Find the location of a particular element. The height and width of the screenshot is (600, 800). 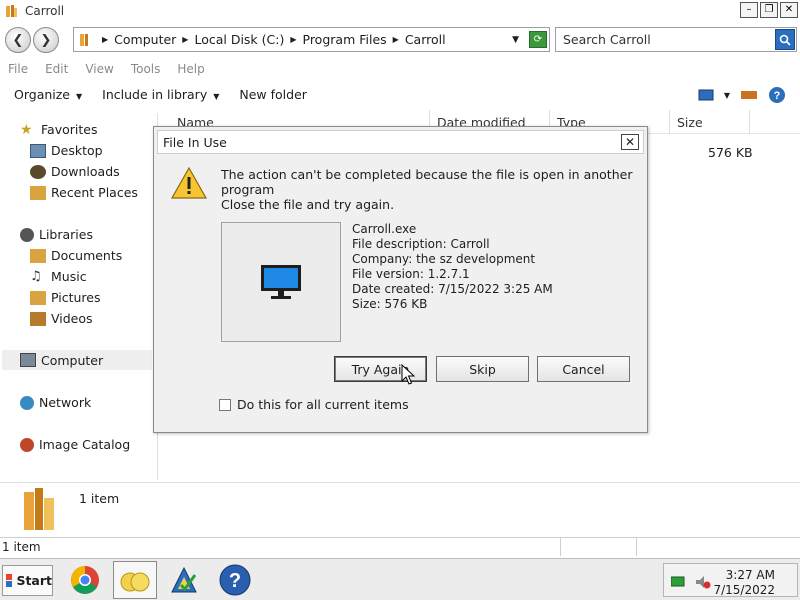

search-button is located at coordinates (785, 39).